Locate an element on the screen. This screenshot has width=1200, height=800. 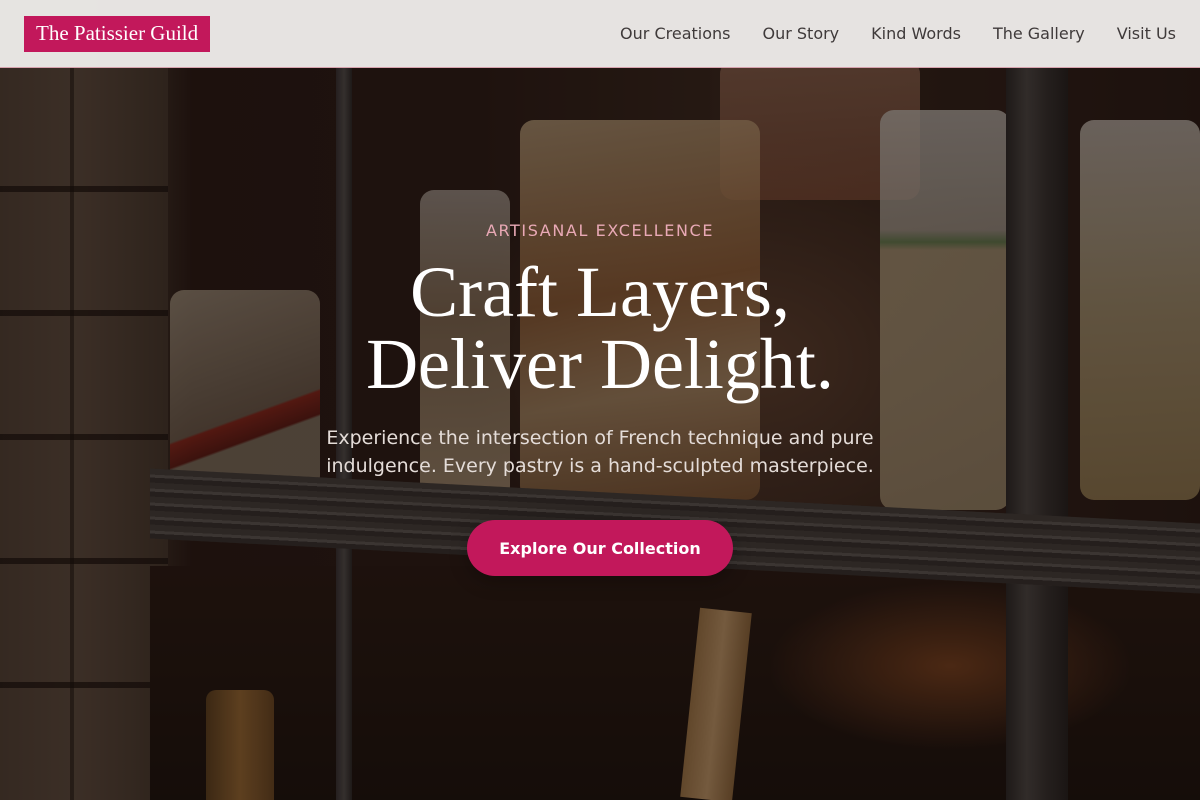
hero-headline-line-1: Craft Layers, is located at coordinates (600, 292).